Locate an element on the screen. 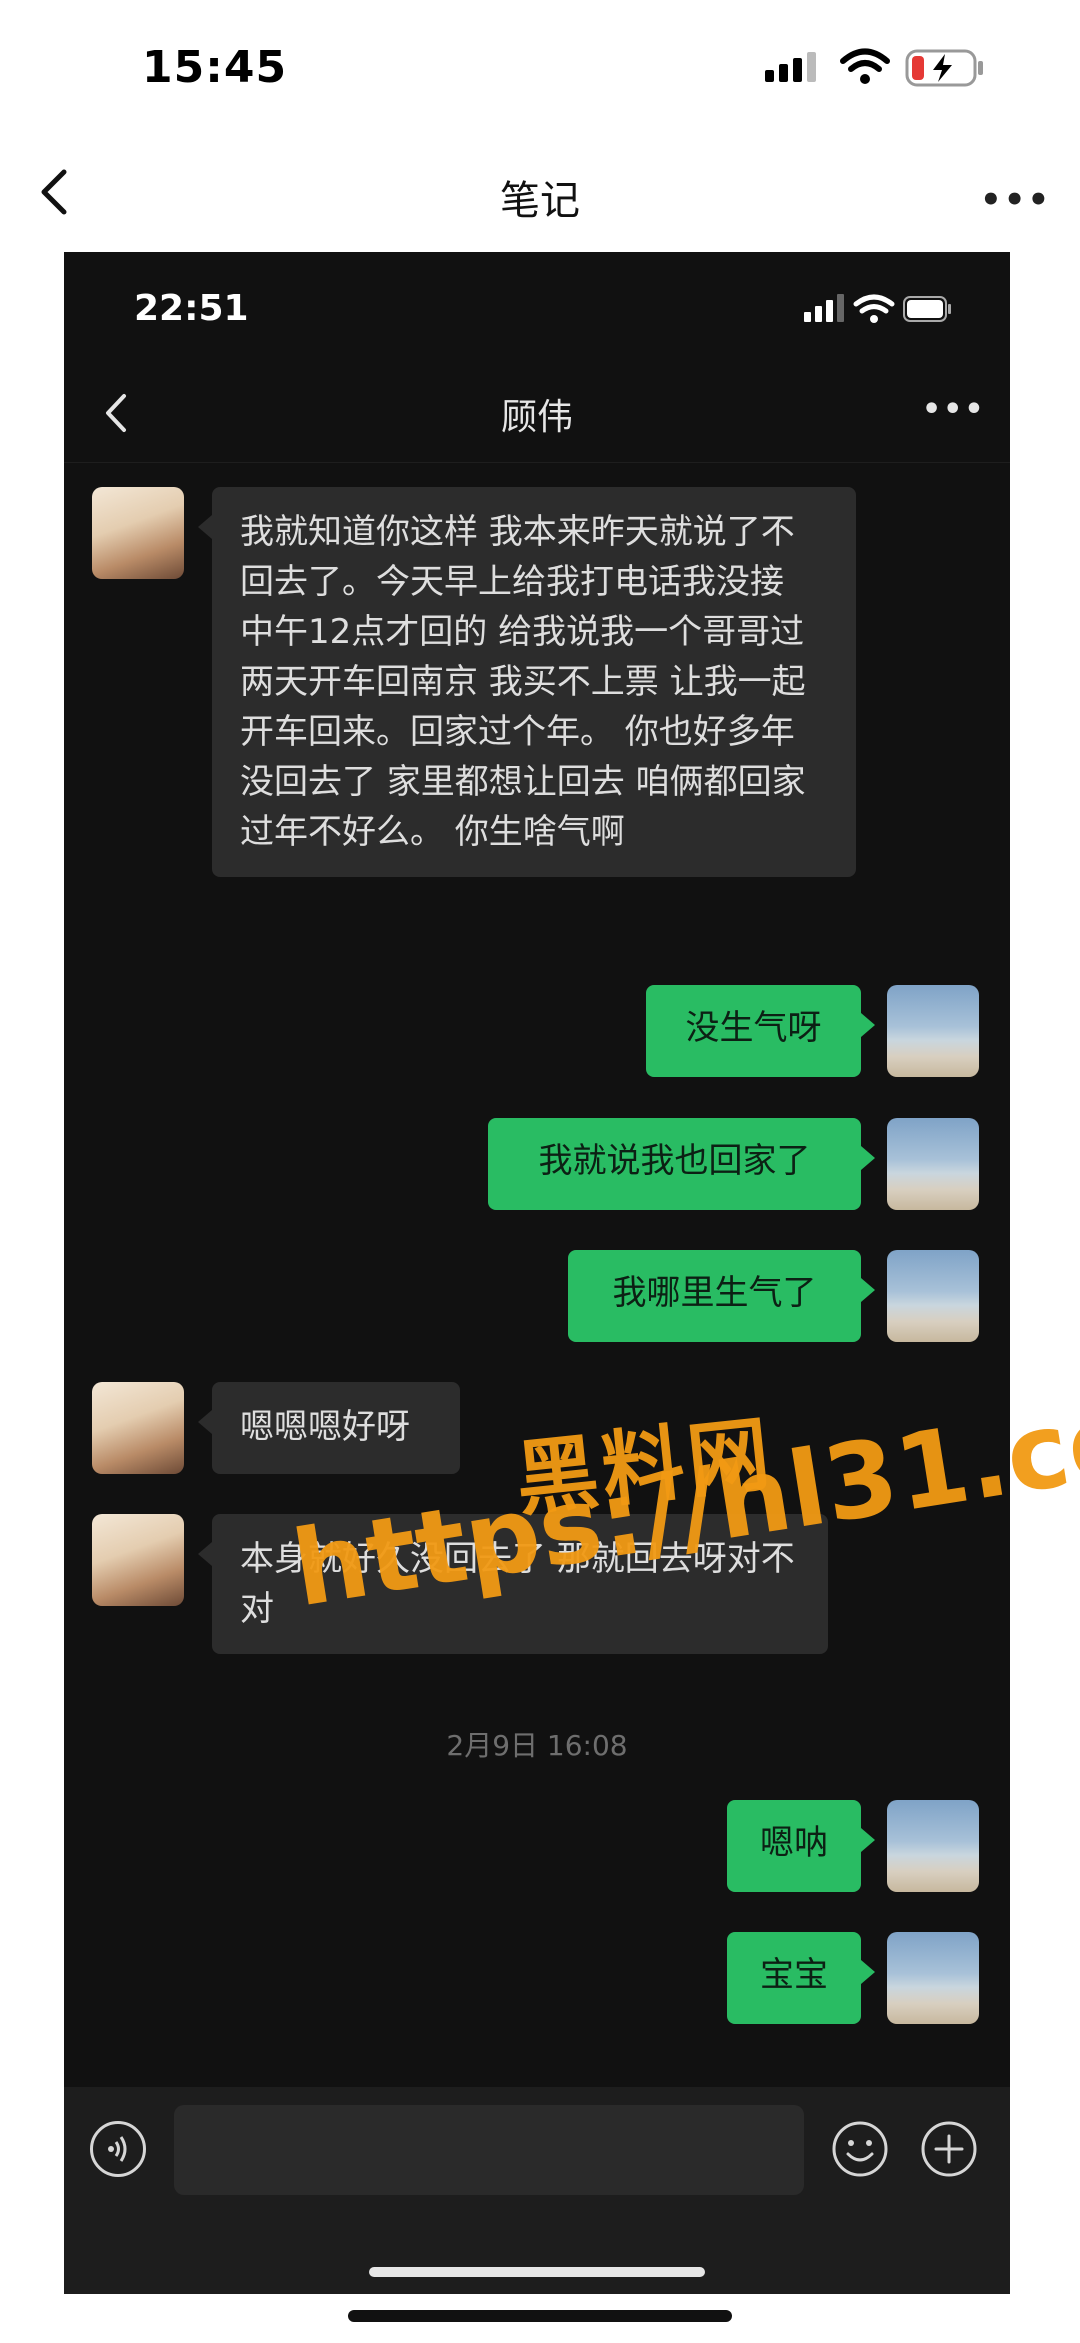 The width and height of the screenshot is (1080, 2343). notes-title: 笔记 is located at coordinates (540, 201).